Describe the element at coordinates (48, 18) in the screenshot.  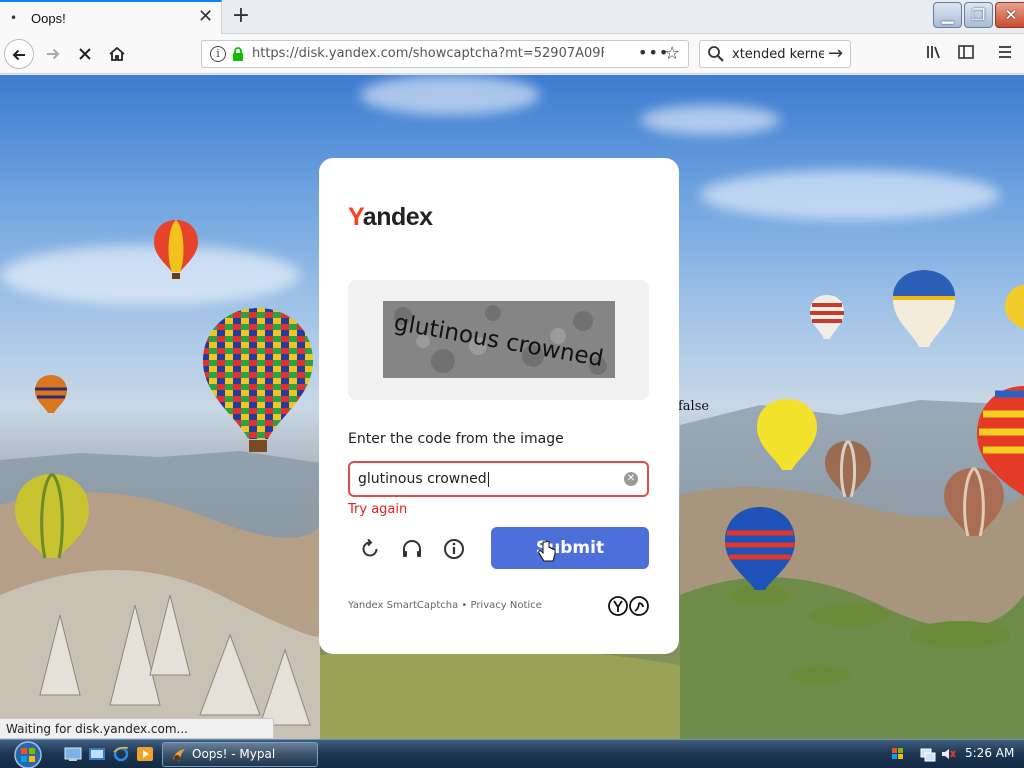
I see `tab-title: Oops!` at that location.